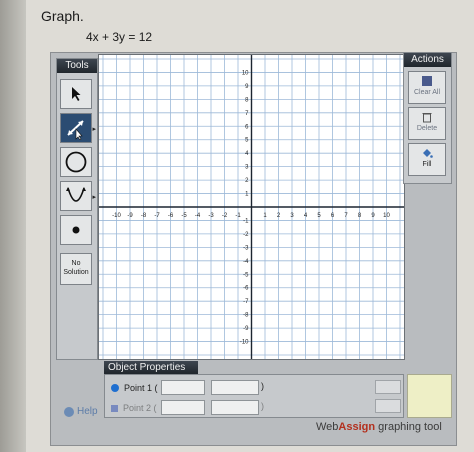 This screenshot has height=452, width=474. Describe the element at coordinates (140, 408) in the screenshot. I see `point2-label: Point 2 (` at that location.